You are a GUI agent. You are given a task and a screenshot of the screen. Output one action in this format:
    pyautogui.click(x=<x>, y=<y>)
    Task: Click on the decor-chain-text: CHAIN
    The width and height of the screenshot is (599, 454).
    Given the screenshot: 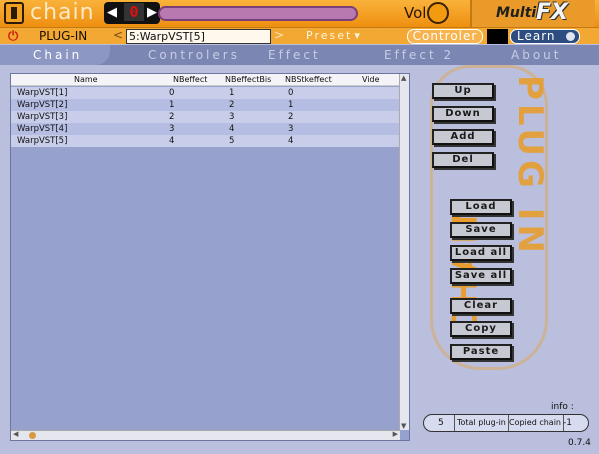 What is the action you would take?
    pyautogui.click(x=465, y=265)
    